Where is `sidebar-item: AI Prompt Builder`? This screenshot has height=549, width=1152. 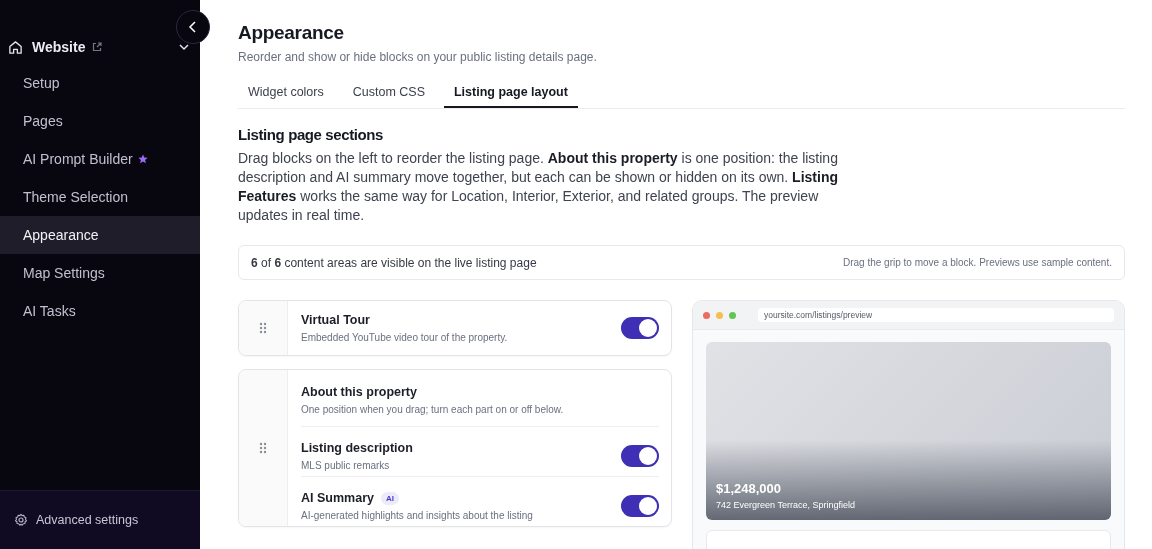 sidebar-item: AI Prompt Builder is located at coordinates (100, 159).